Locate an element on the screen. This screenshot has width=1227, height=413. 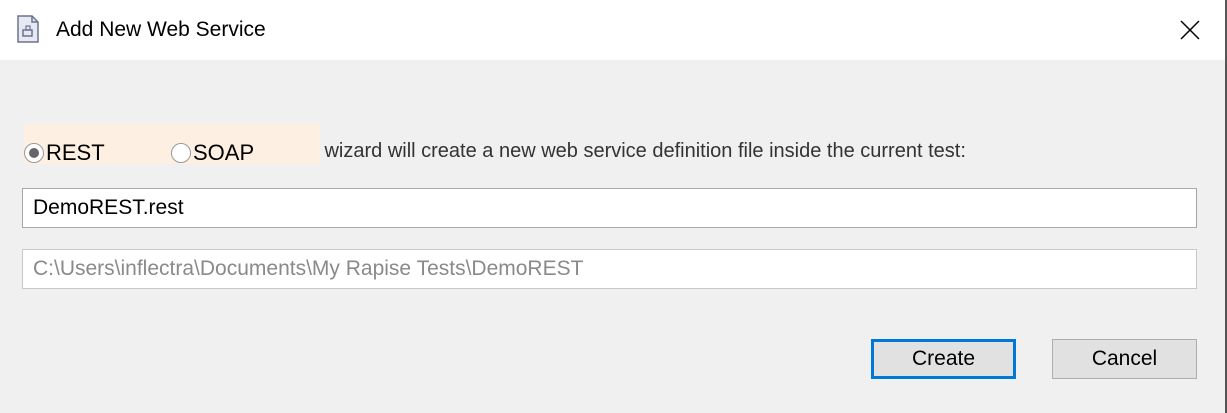
close-icon is located at coordinates (1190, 30).